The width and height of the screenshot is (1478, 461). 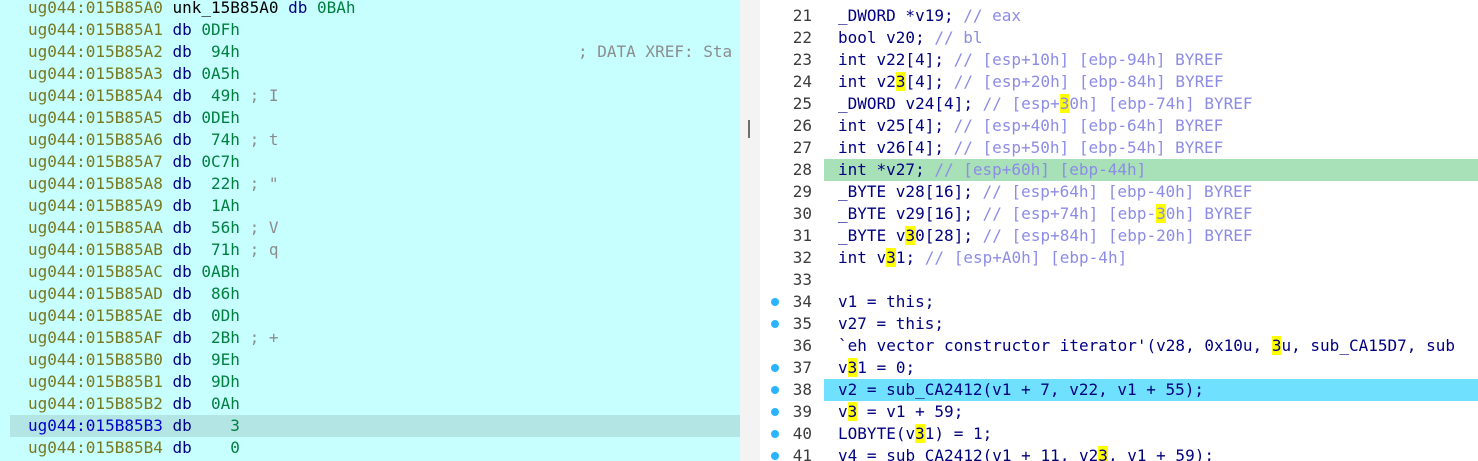 I want to click on line-gutter: 26, so click(x=792, y=126).